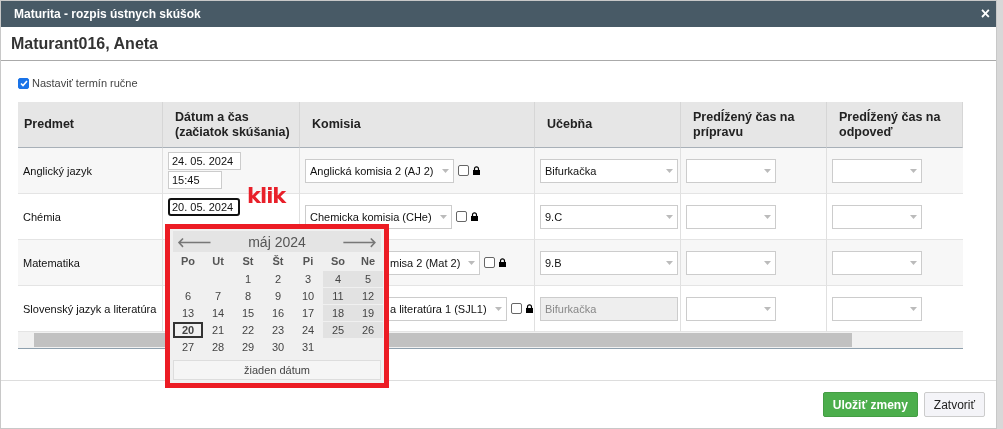 The image size is (1003, 429). Describe the element at coordinates (895, 125) in the screenshot. I see `column-header: Predĺžený čas na odpoveď` at that location.